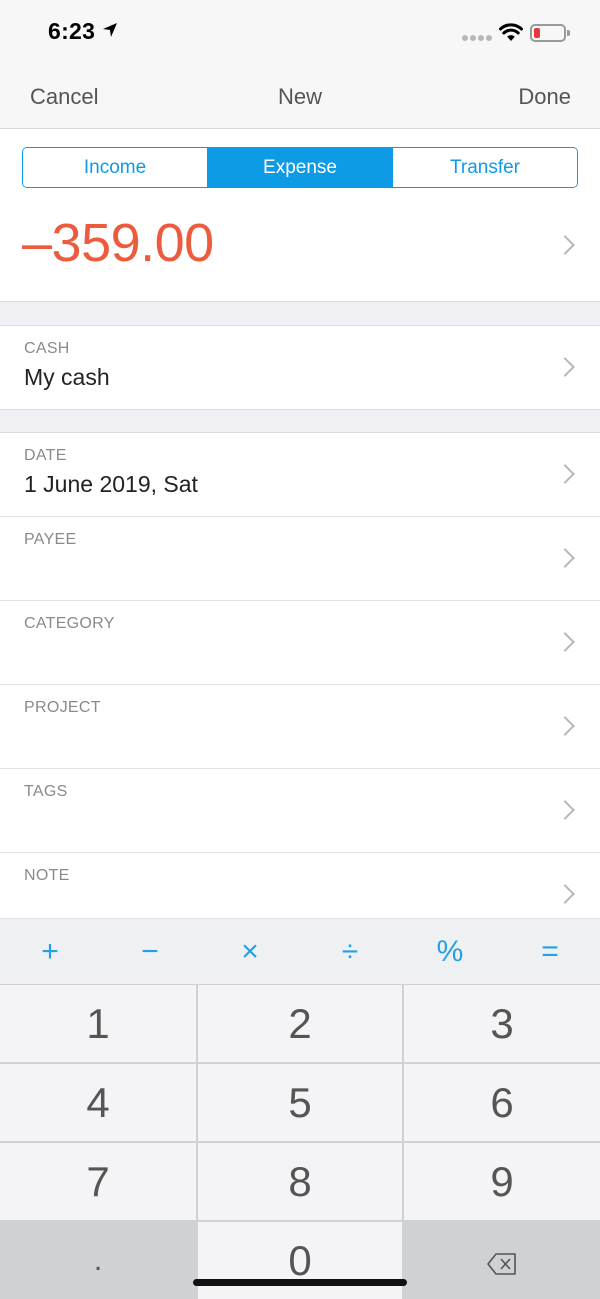  What do you see at coordinates (110, 32) in the screenshot?
I see `location-arrow-icon` at bounding box center [110, 32].